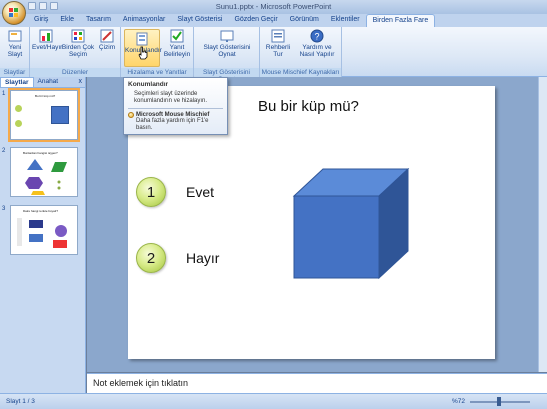  Describe the element at coordinates (148, 84) in the screenshot. I see `tooltip-title: Konumlandır` at that location.